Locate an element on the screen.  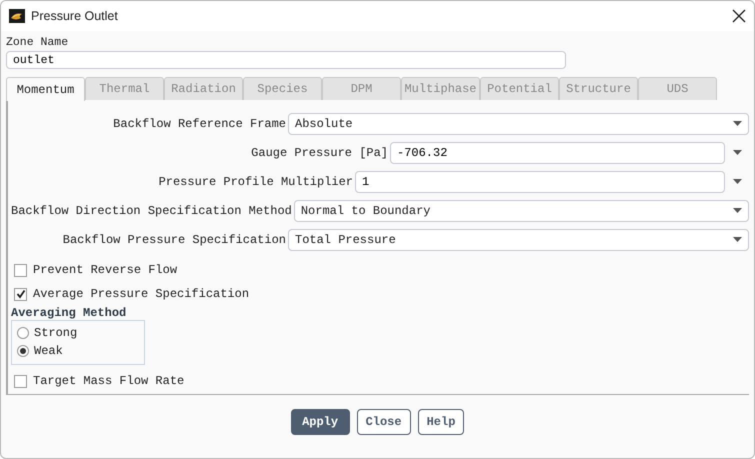
field-label: Backflow Pressure Specification is located at coordinates (174, 239).